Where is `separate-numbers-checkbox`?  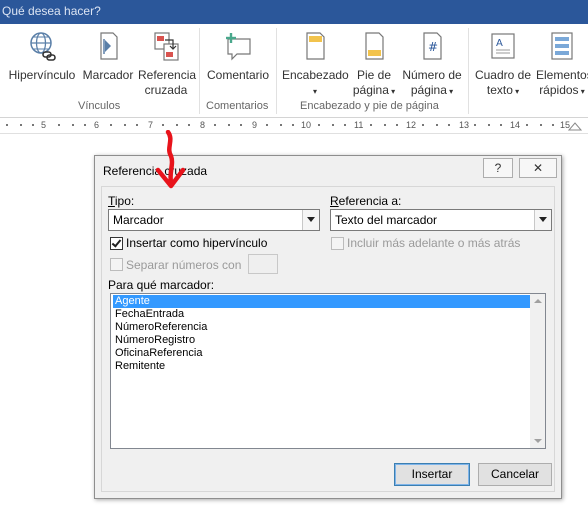 separate-numbers-checkbox is located at coordinates (116, 264).